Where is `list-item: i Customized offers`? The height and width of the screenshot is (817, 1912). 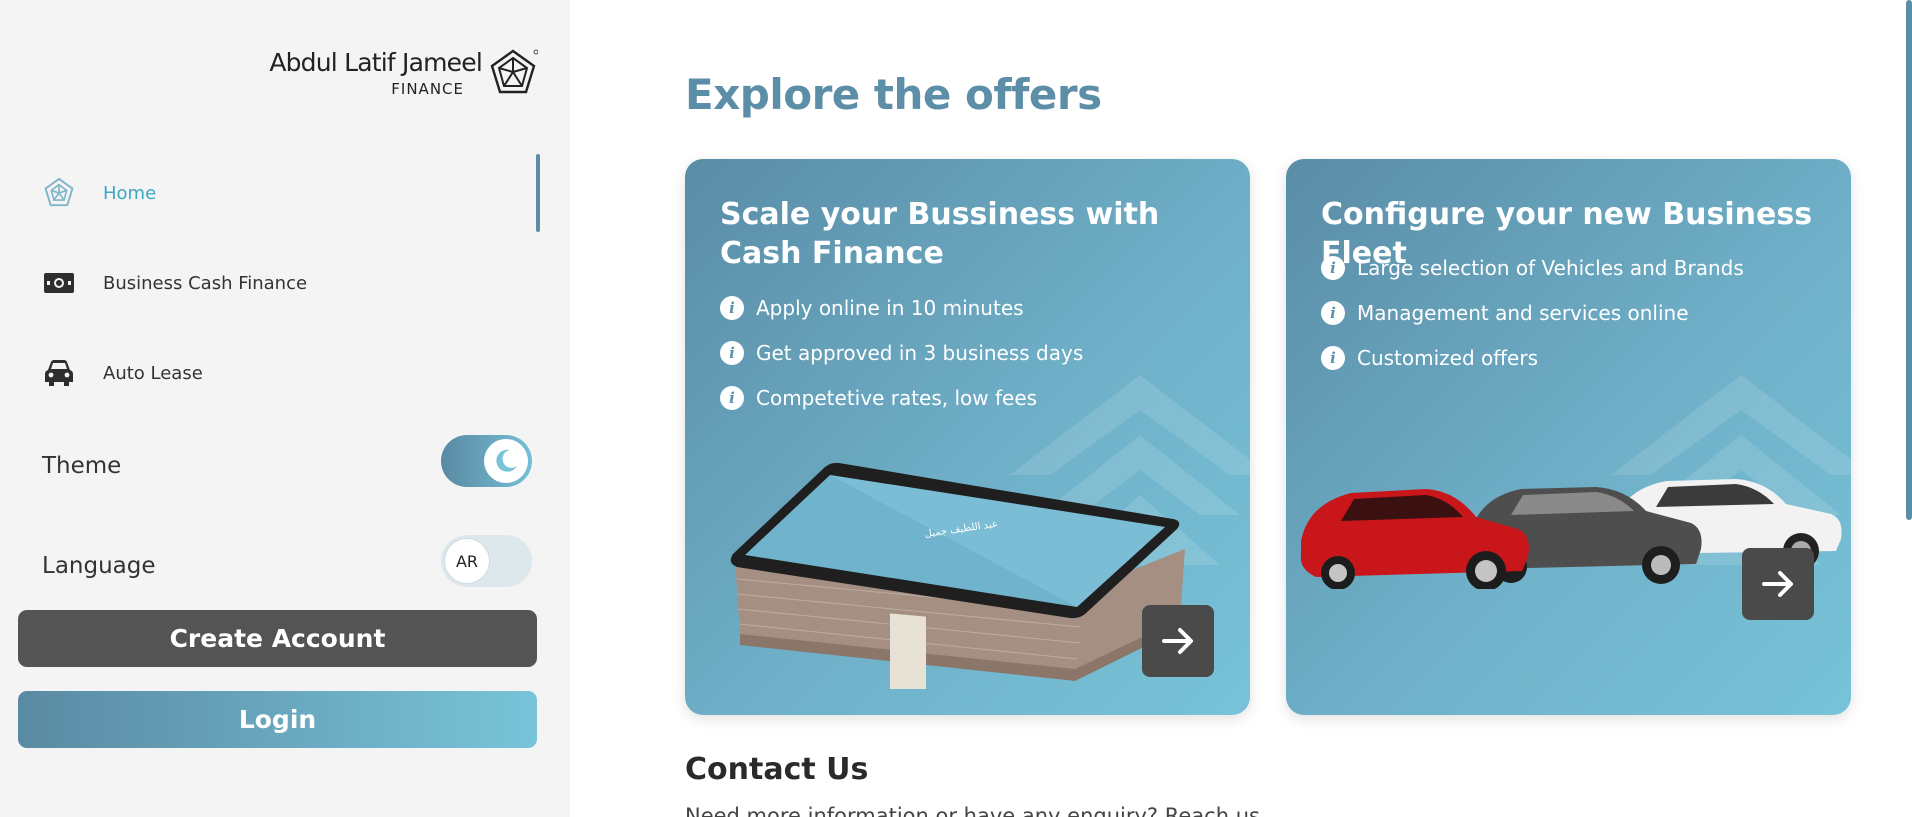 list-item: i Customized offers is located at coordinates (1532, 357).